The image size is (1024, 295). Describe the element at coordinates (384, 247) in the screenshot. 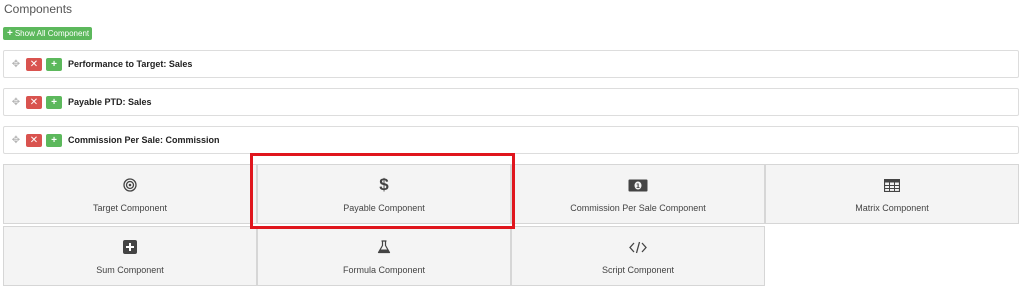

I see `flask-icon` at that location.